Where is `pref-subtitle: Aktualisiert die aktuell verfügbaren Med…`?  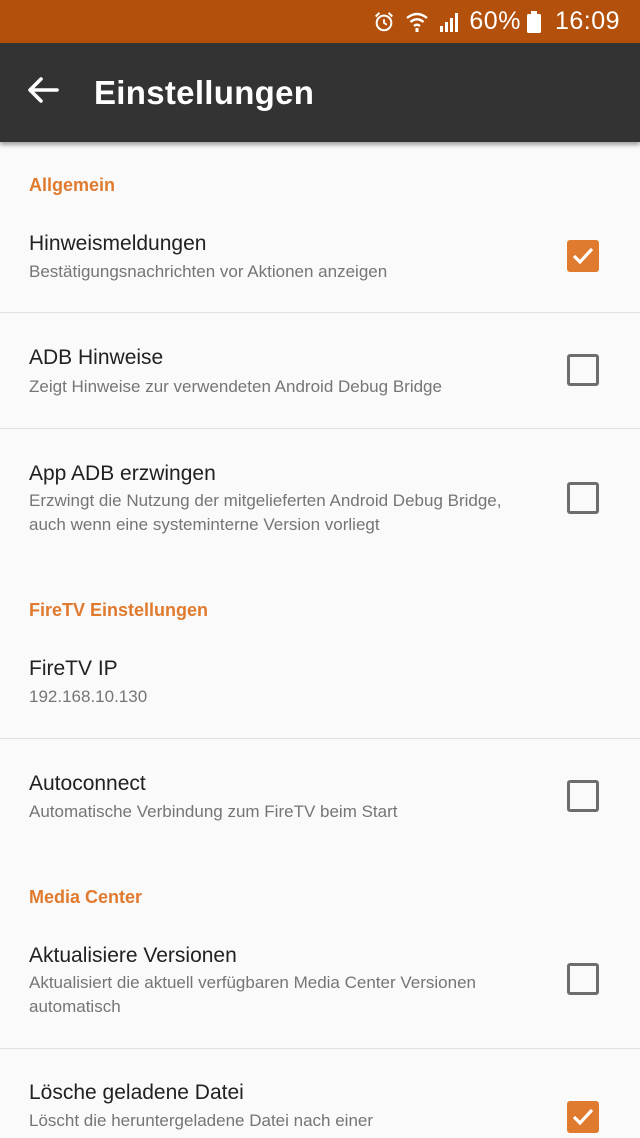 pref-subtitle: Aktualisiert die aktuell verfügbaren Med… is located at coordinates (252, 994).